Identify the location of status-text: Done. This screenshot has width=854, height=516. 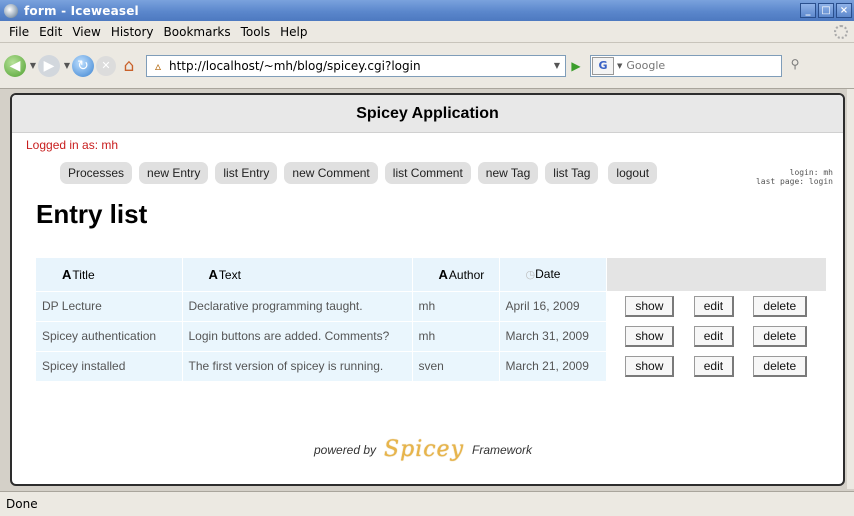
(22, 504).